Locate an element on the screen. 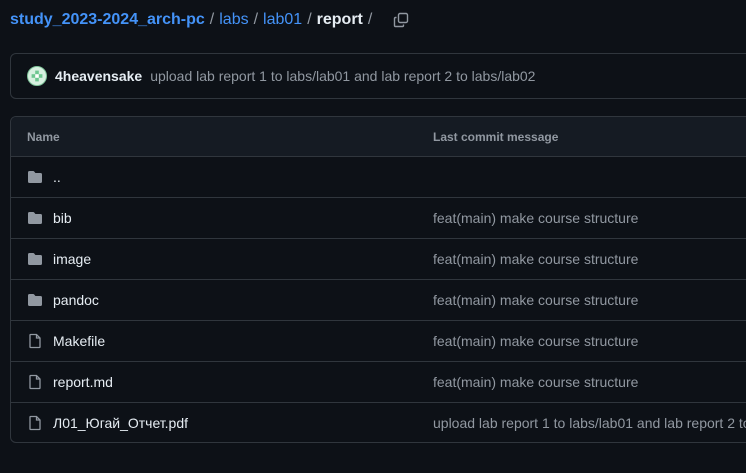  breadcrumb-current: report is located at coordinates (339, 19).